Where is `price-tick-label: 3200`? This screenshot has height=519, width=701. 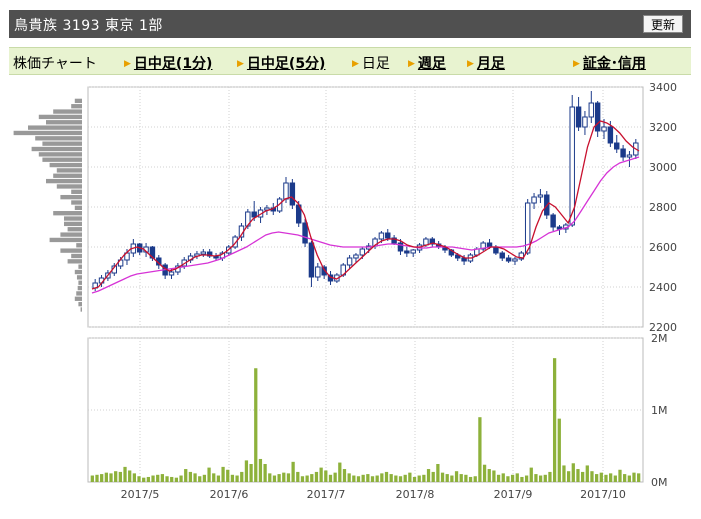
price-tick-label: 3200 is located at coordinates (663, 127).